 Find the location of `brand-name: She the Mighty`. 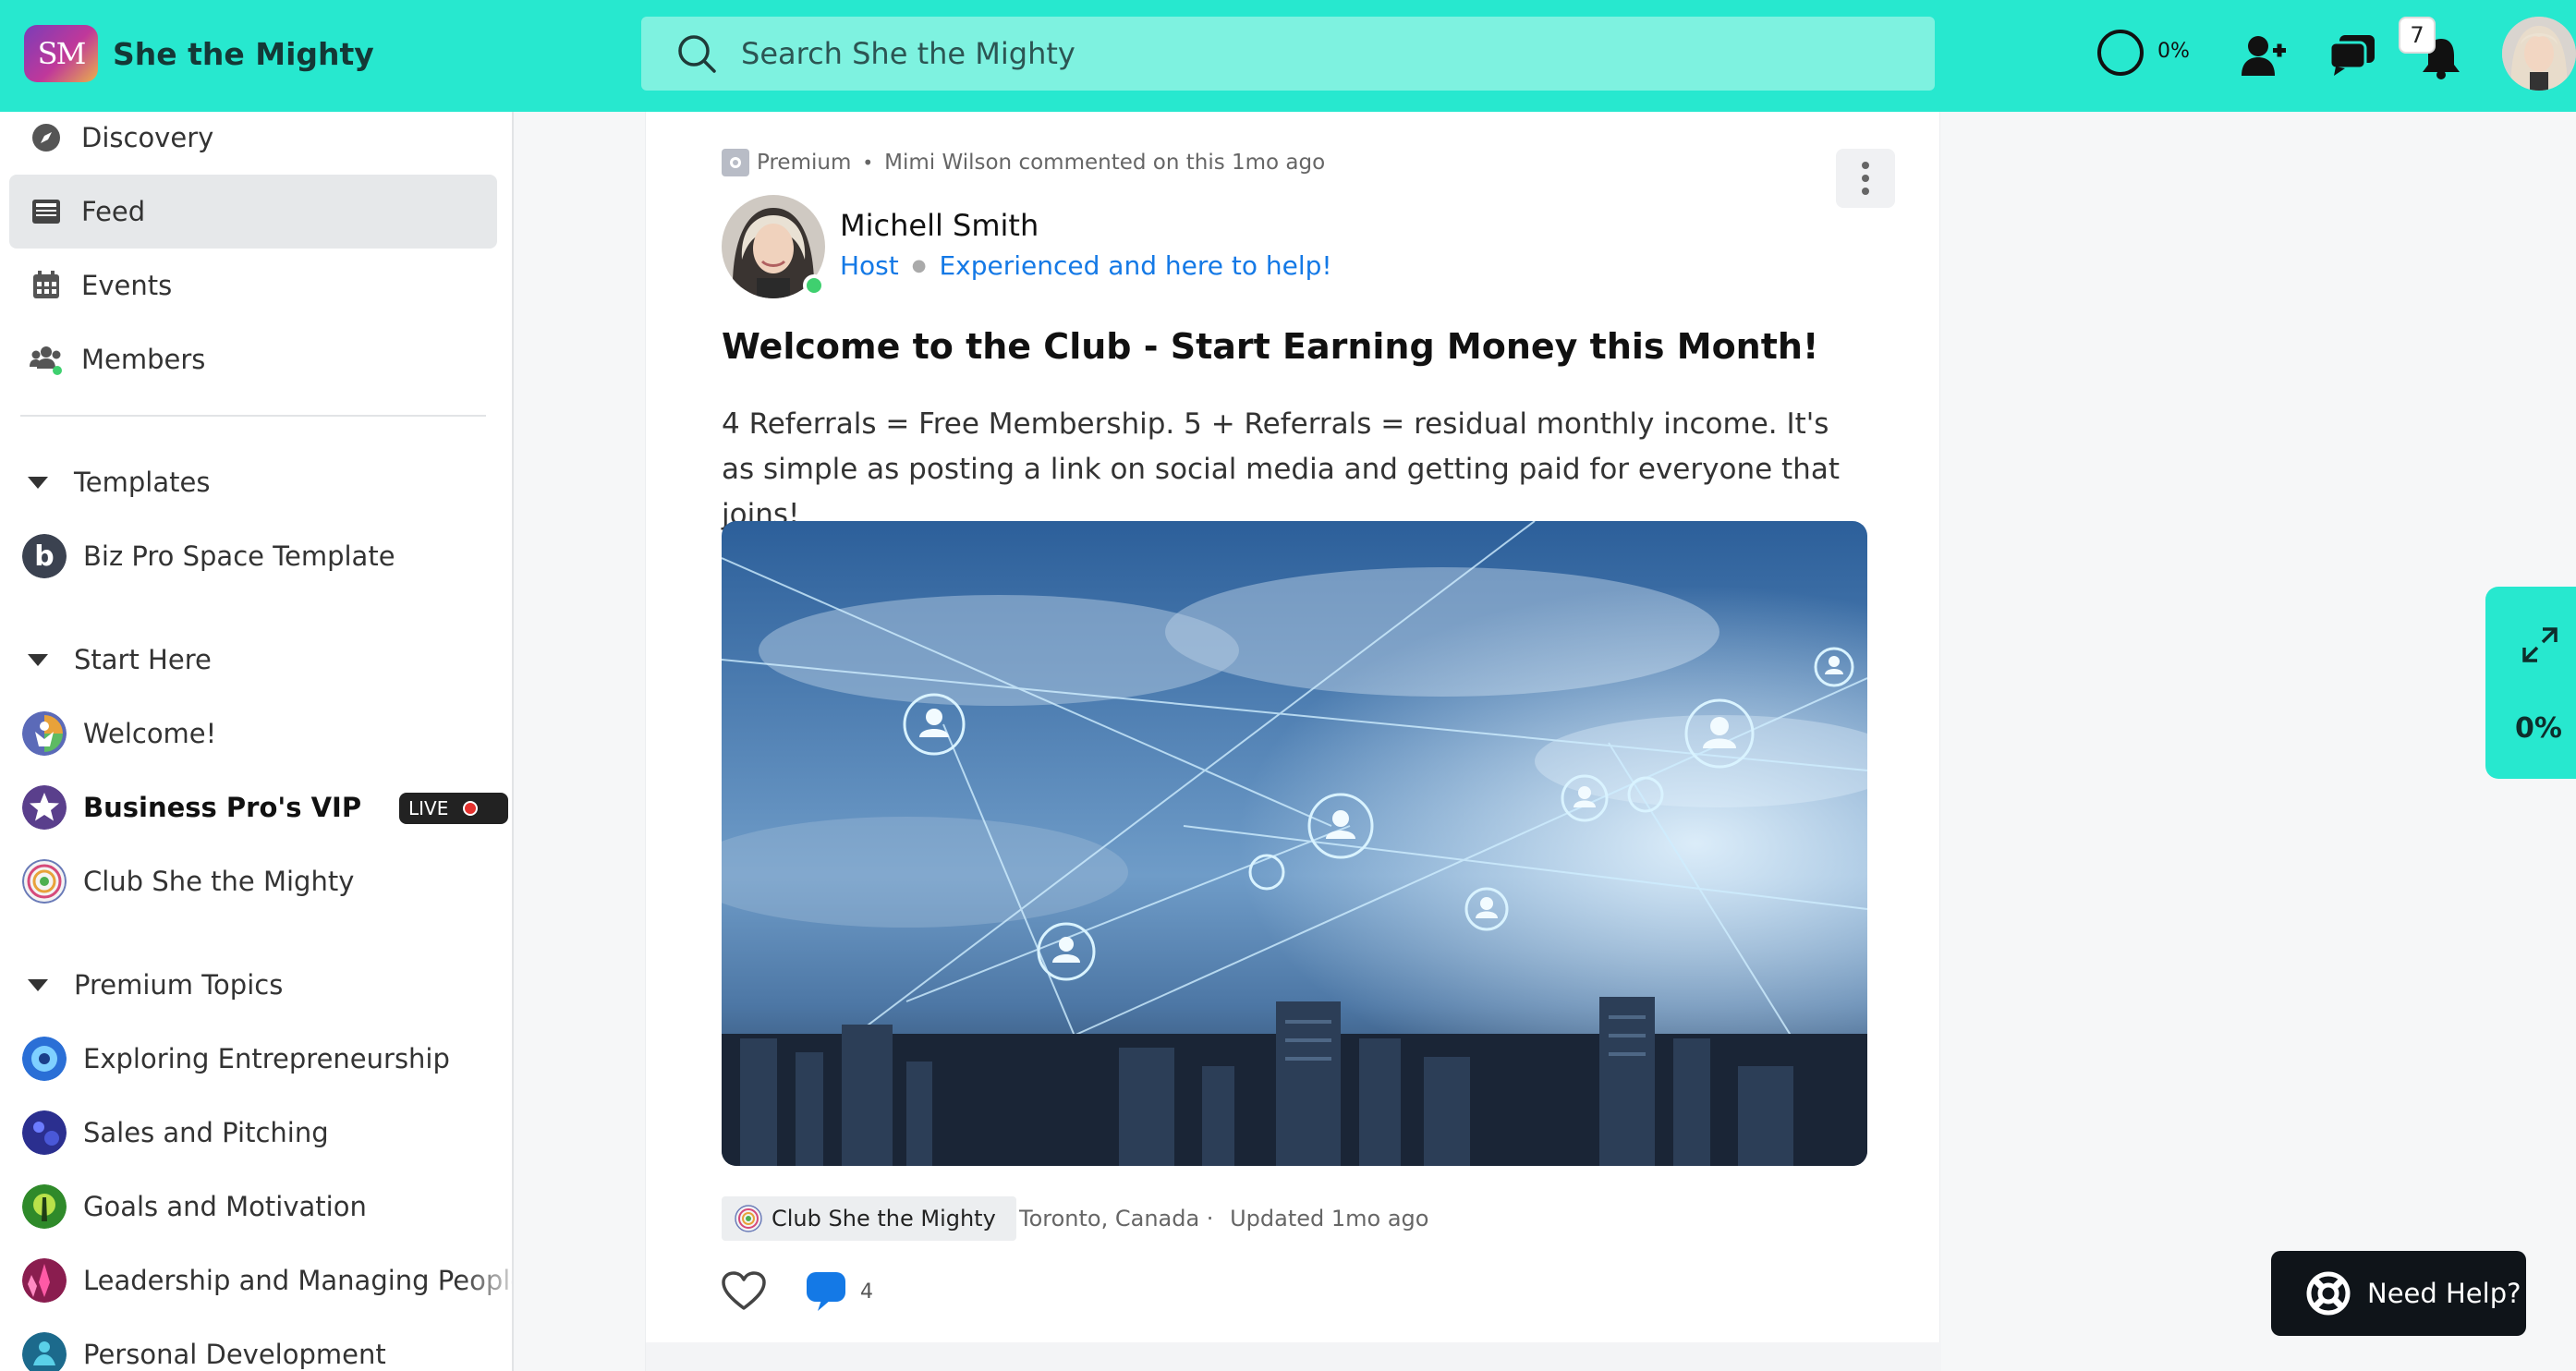

brand-name: She the Mighty is located at coordinates (243, 53).